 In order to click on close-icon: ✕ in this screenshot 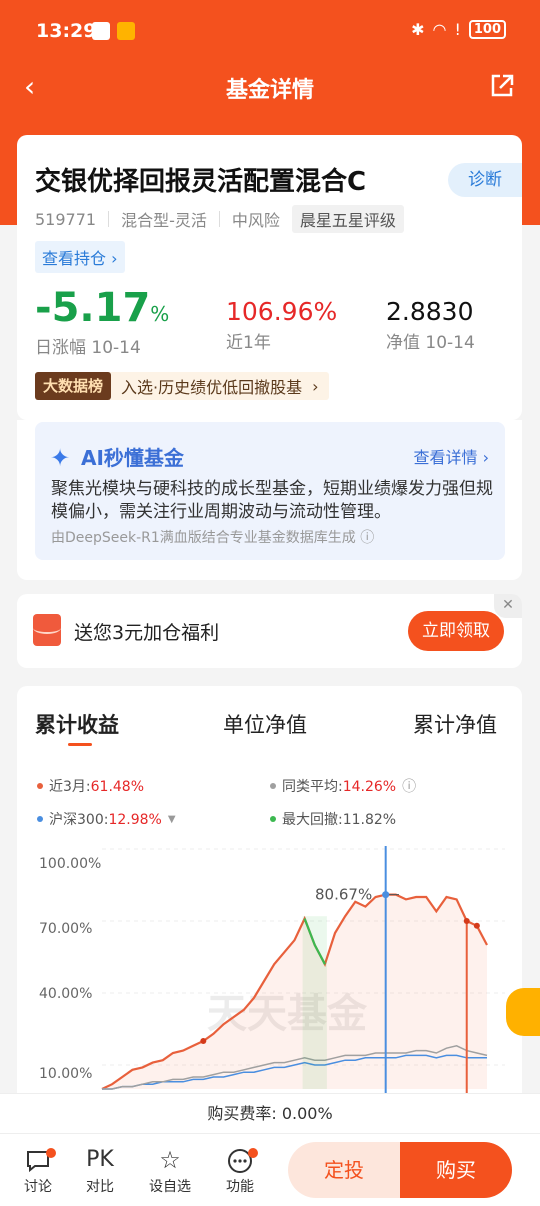, I will do `click(508, 606)`.